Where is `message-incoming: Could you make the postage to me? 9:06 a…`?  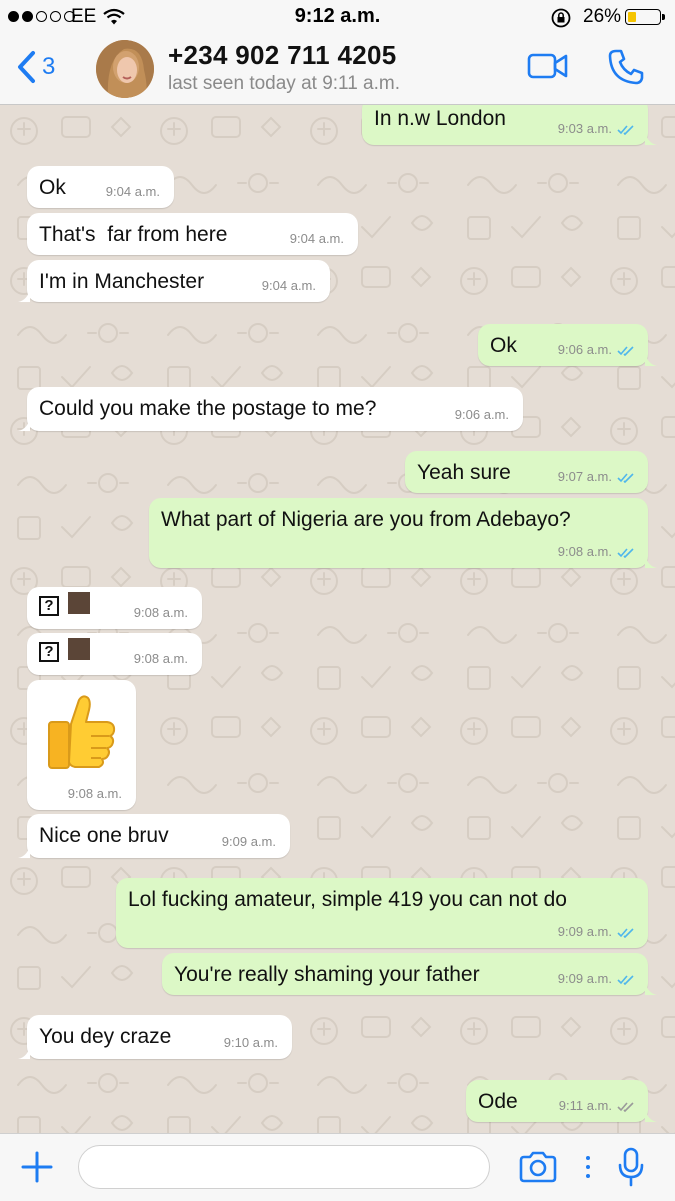
message-incoming: Could you make the postage to me? 9:06 a… is located at coordinates (270, 409).